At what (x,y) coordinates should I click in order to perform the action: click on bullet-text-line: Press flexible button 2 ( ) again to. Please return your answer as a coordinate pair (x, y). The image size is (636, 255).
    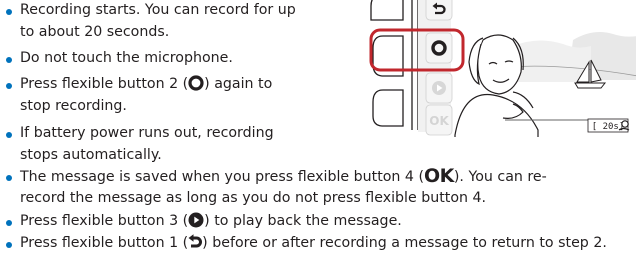
    Looking at the image, I should click on (146, 84).